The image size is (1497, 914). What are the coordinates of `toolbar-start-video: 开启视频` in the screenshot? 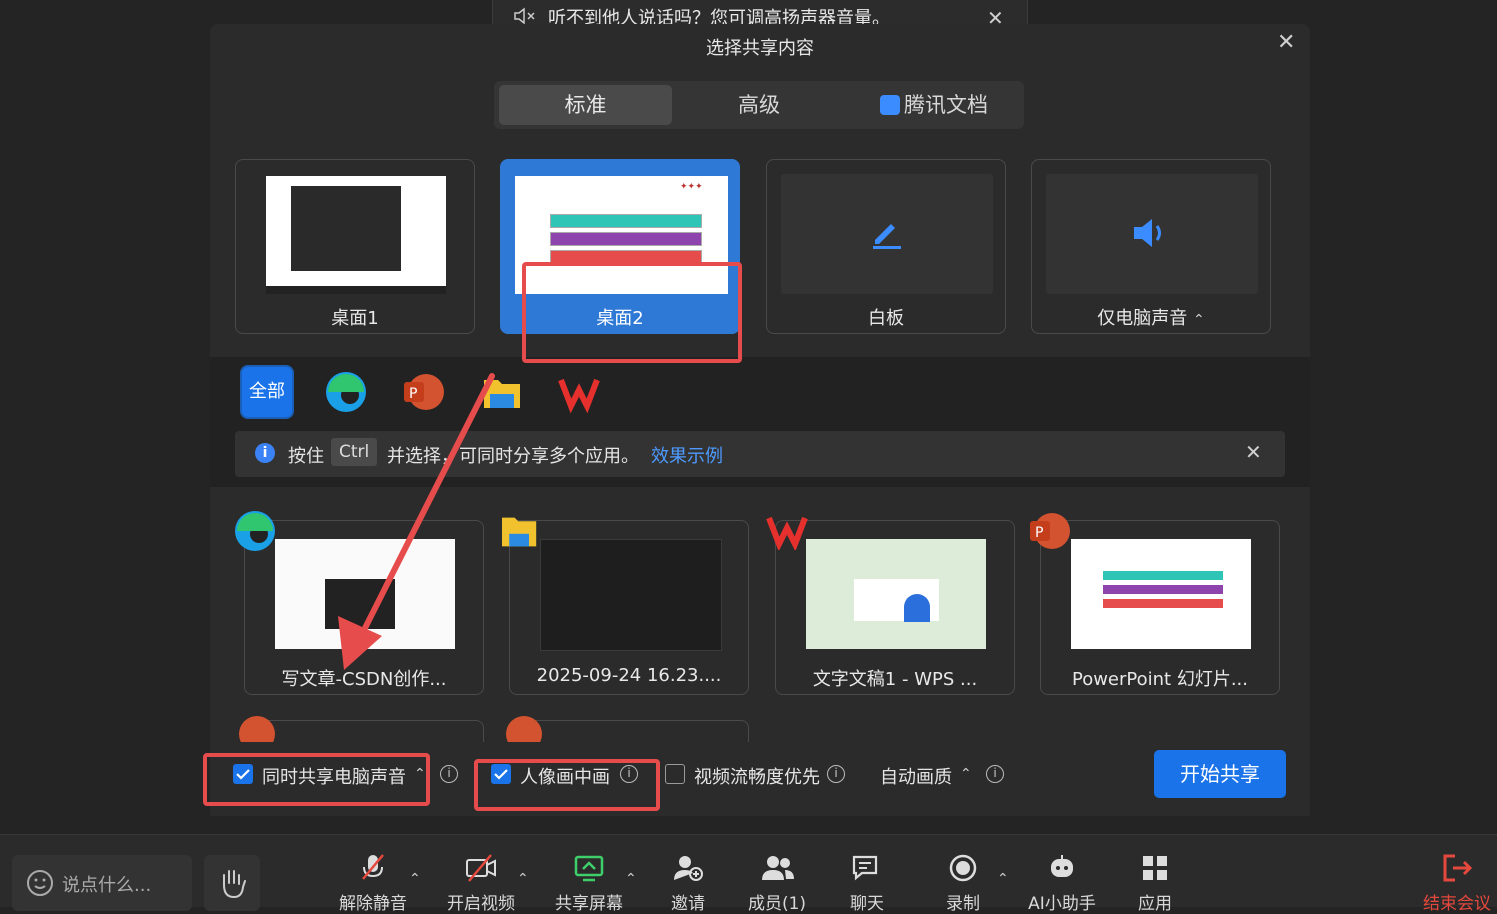 It's located at (481, 883).